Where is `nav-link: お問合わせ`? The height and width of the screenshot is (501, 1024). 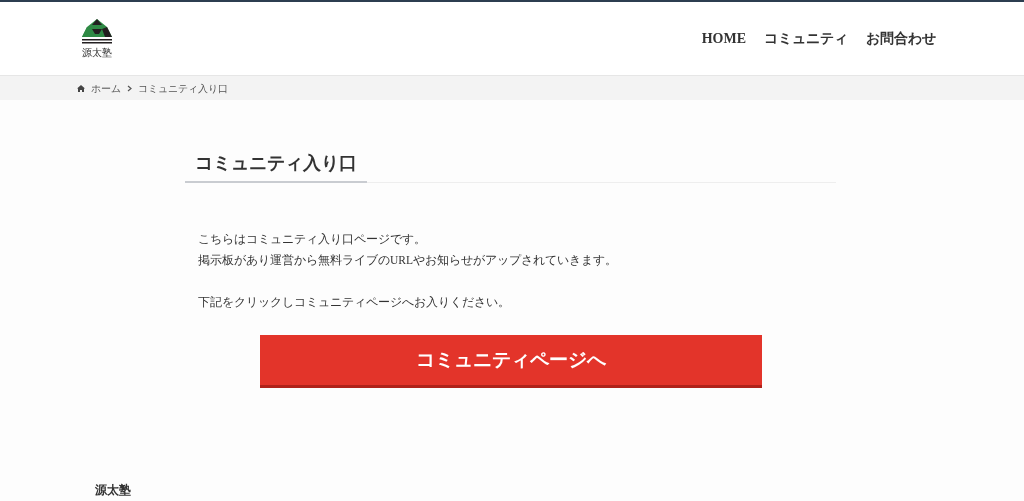 nav-link: お問合わせ is located at coordinates (901, 38).